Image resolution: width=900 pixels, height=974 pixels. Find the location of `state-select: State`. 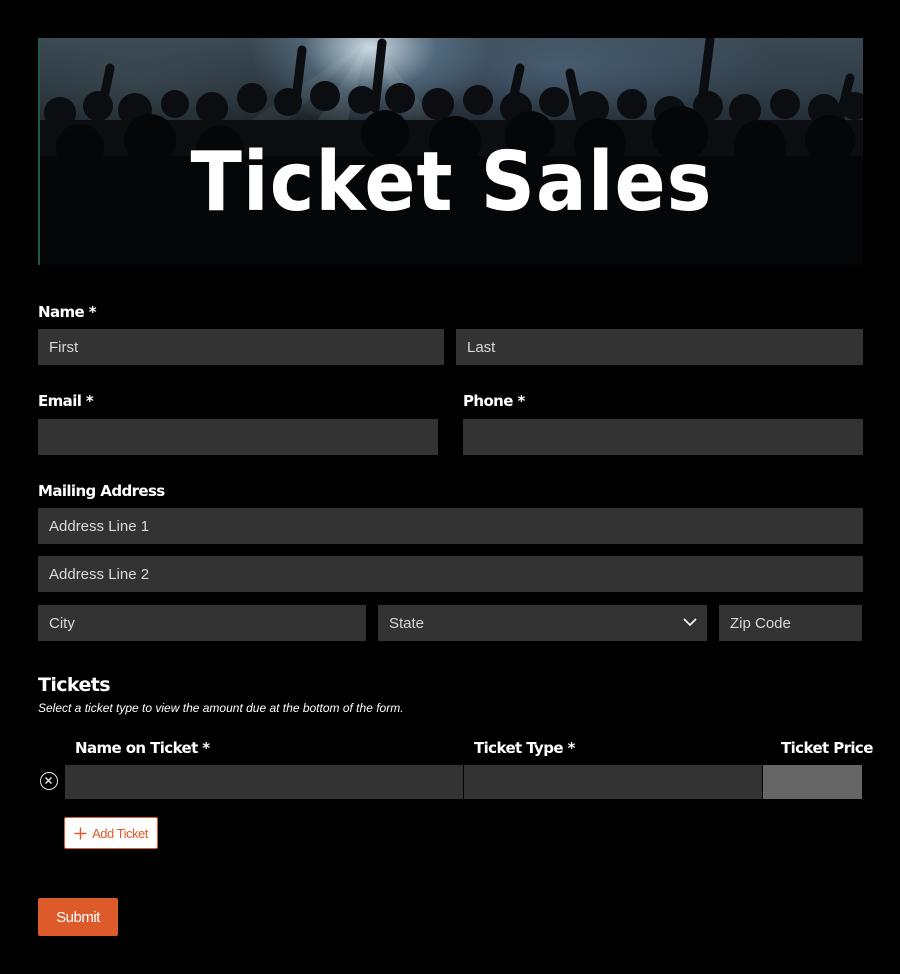

state-select: State is located at coordinates (542, 623).